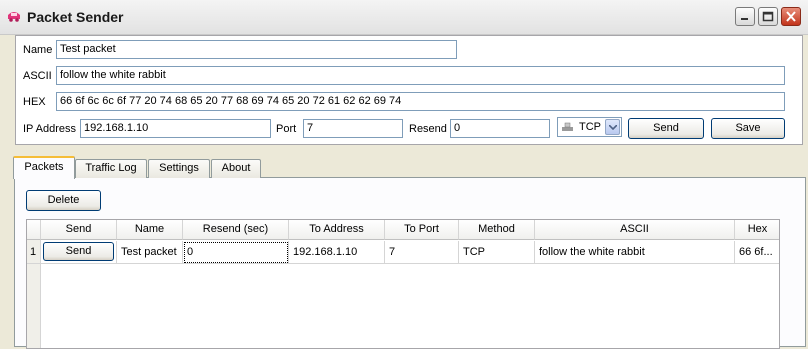 The height and width of the screenshot is (349, 808). I want to click on save-button: Save, so click(748, 128).